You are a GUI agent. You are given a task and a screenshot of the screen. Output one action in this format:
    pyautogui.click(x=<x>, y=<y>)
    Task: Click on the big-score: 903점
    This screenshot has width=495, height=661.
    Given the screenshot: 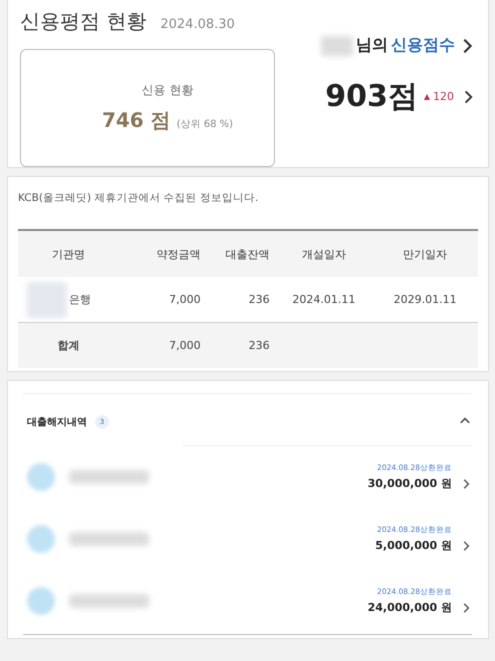 What is the action you would take?
    pyautogui.click(x=371, y=97)
    